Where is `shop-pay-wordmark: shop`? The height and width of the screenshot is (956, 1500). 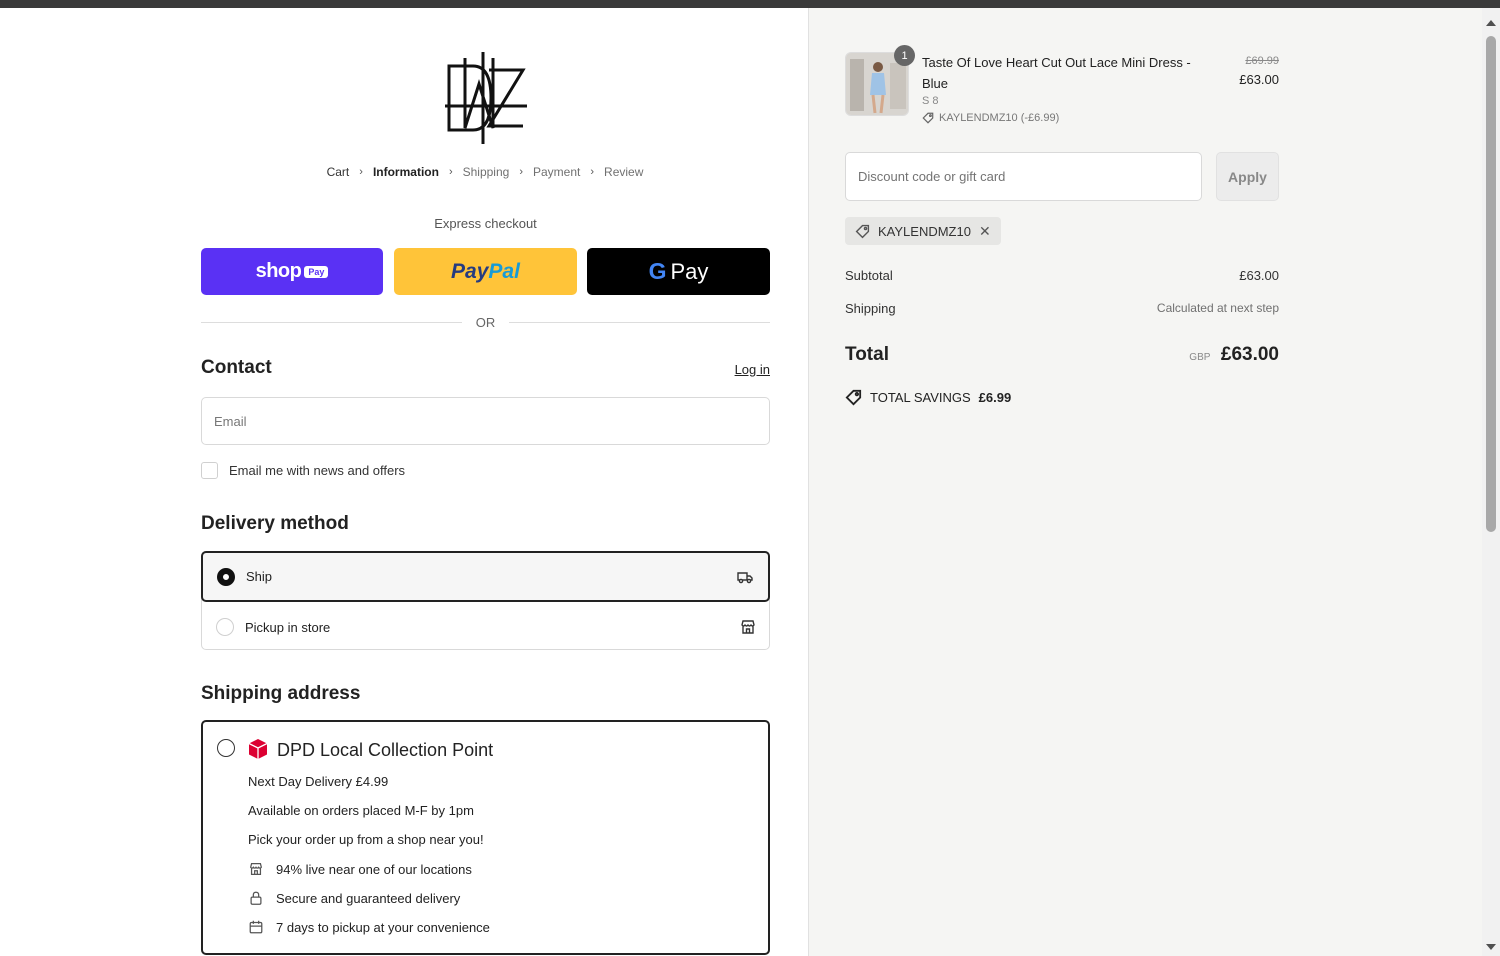 shop-pay-wordmark: shop is located at coordinates (278, 271).